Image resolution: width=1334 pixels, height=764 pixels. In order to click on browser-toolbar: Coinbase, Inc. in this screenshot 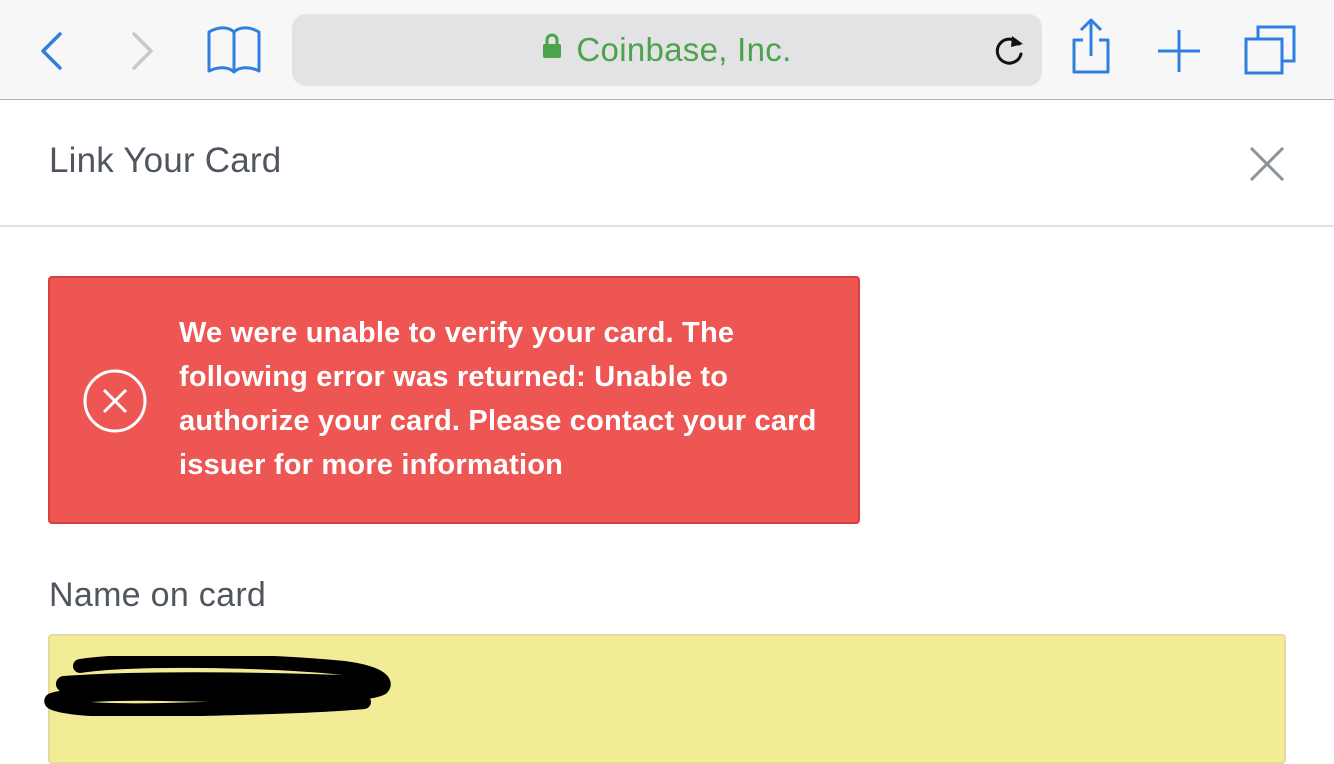, I will do `click(667, 50)`.